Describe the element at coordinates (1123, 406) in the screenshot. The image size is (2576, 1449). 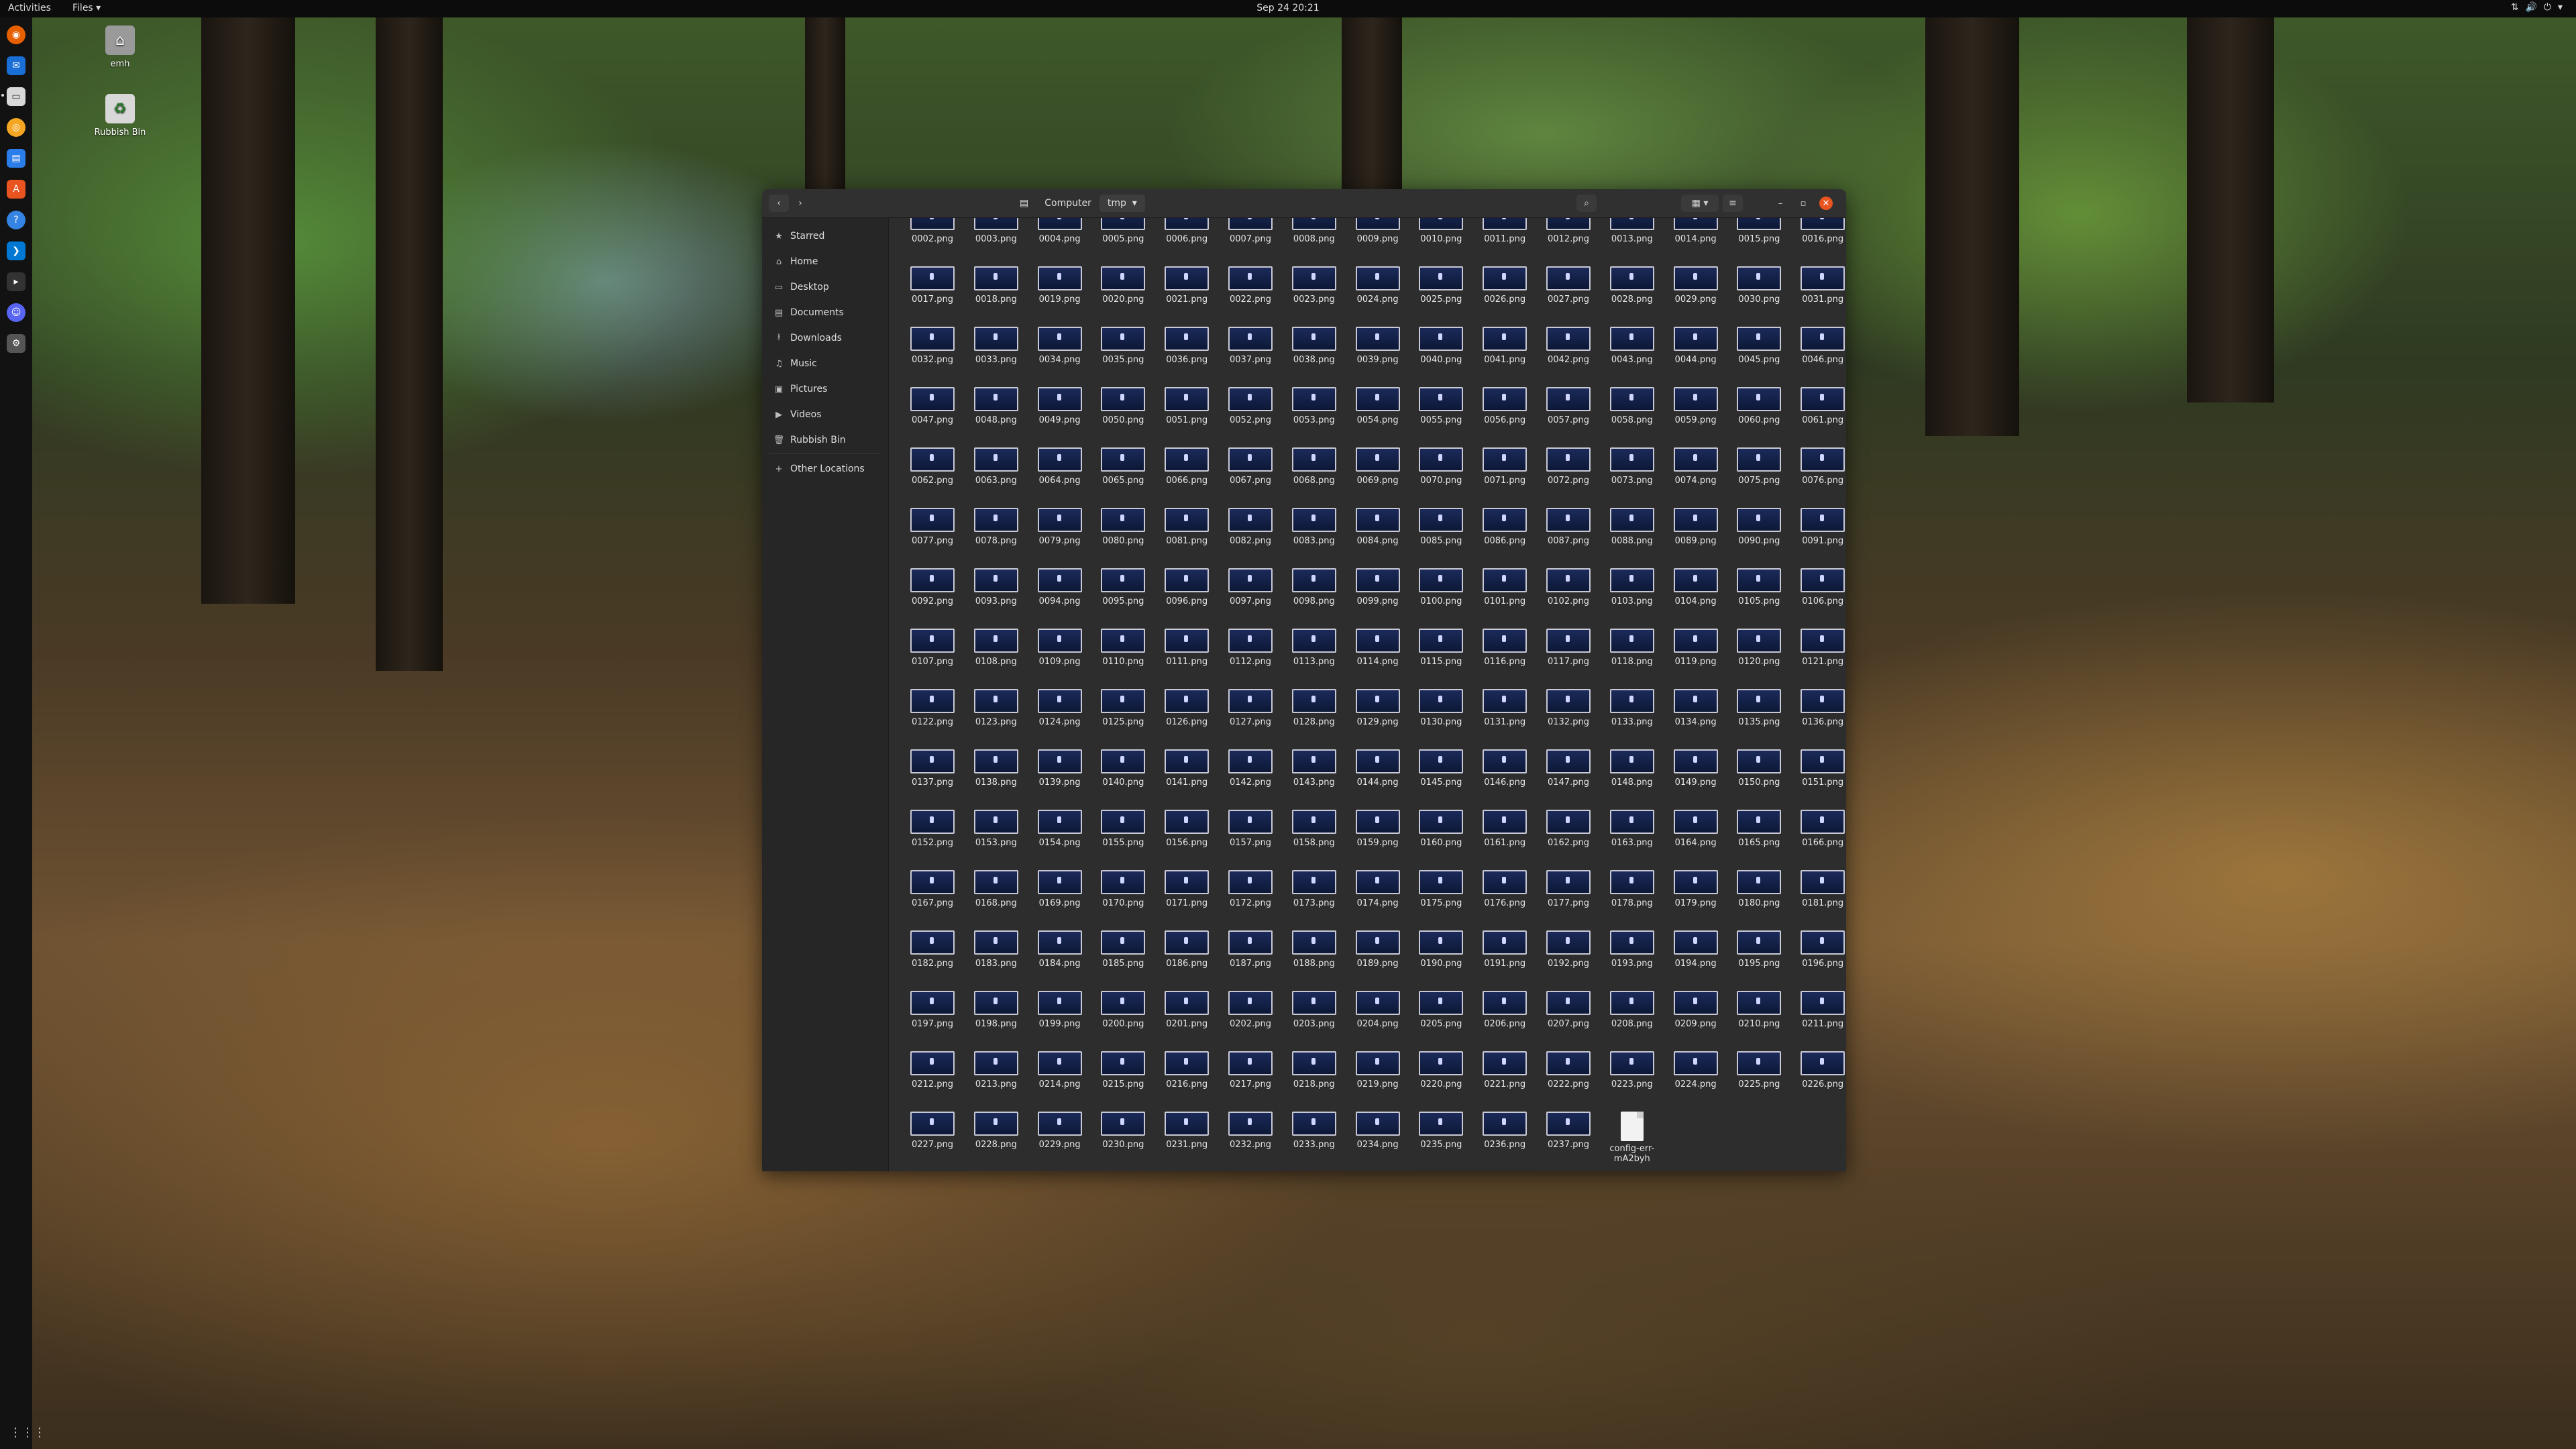
I see `file-item-png: 0050.png` at that location.